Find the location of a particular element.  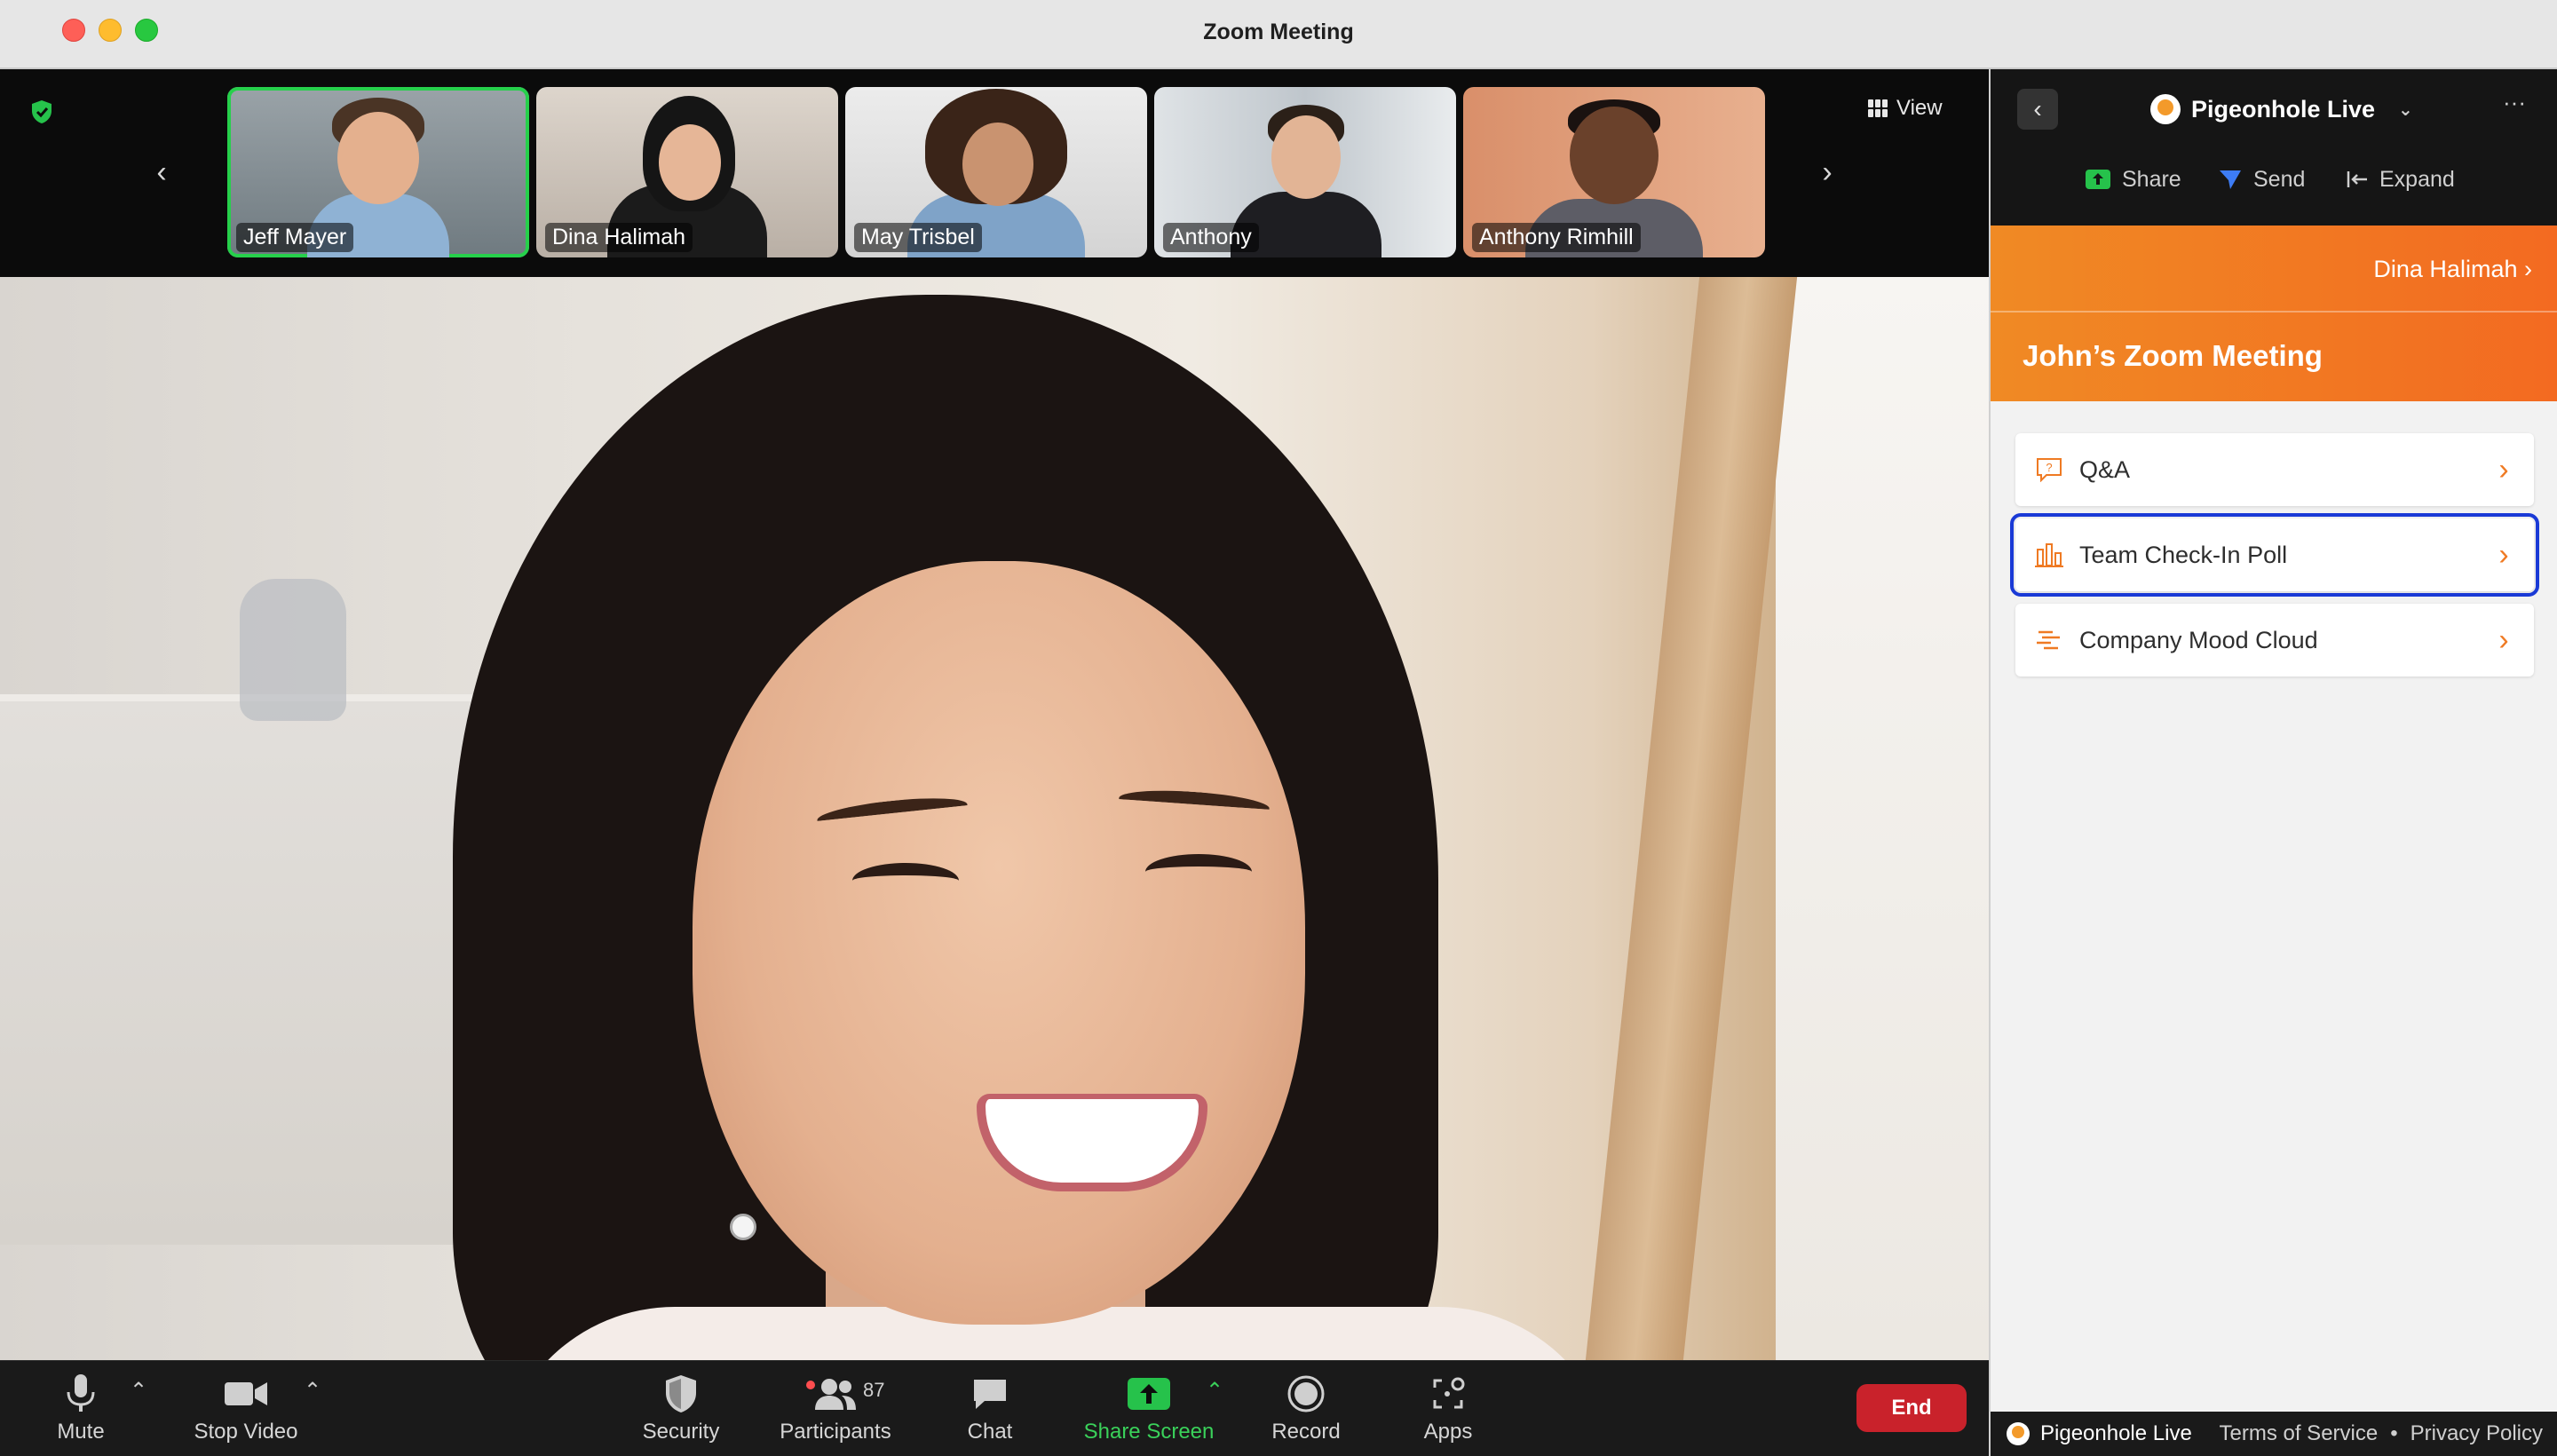

banner-divider is located at coordinates (2274, 312).